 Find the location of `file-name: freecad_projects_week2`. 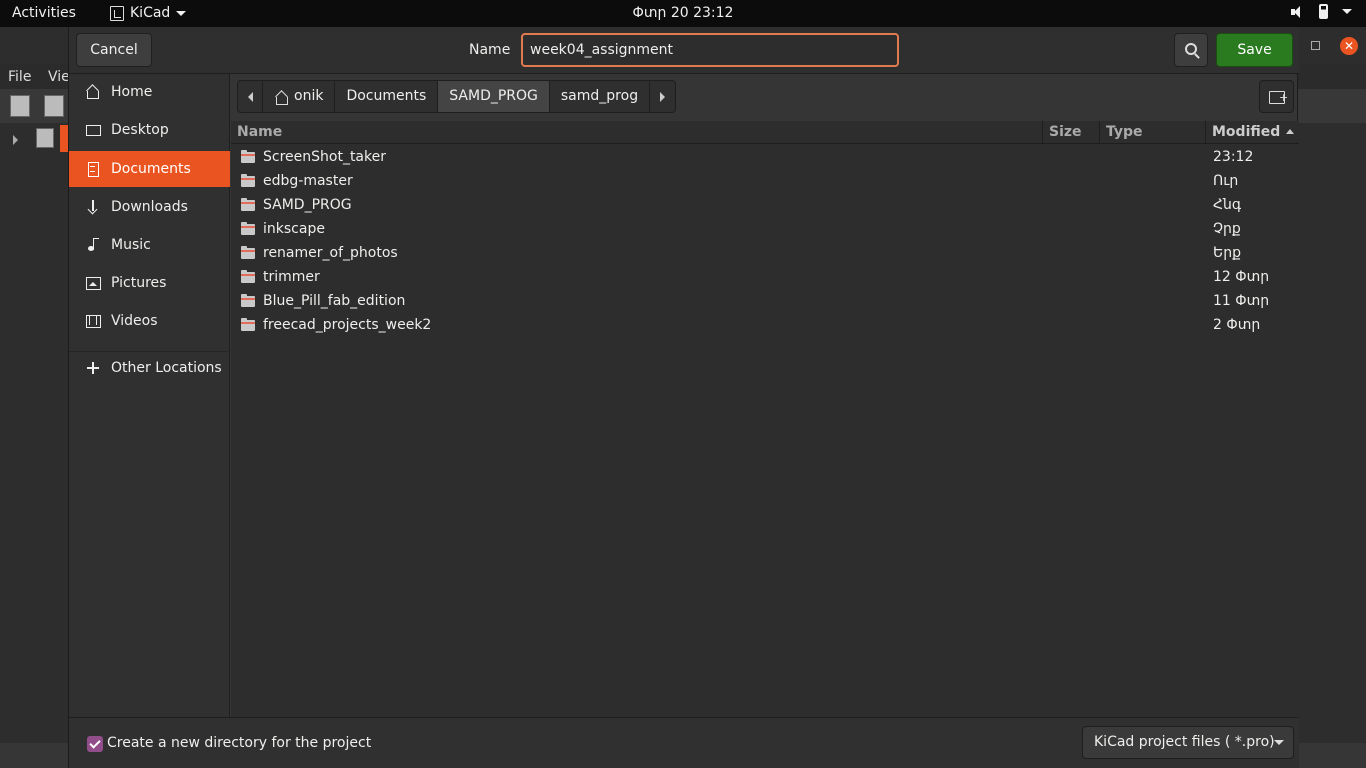

file-name: freecad_projects_week2 is located at coordinates (347, 325).